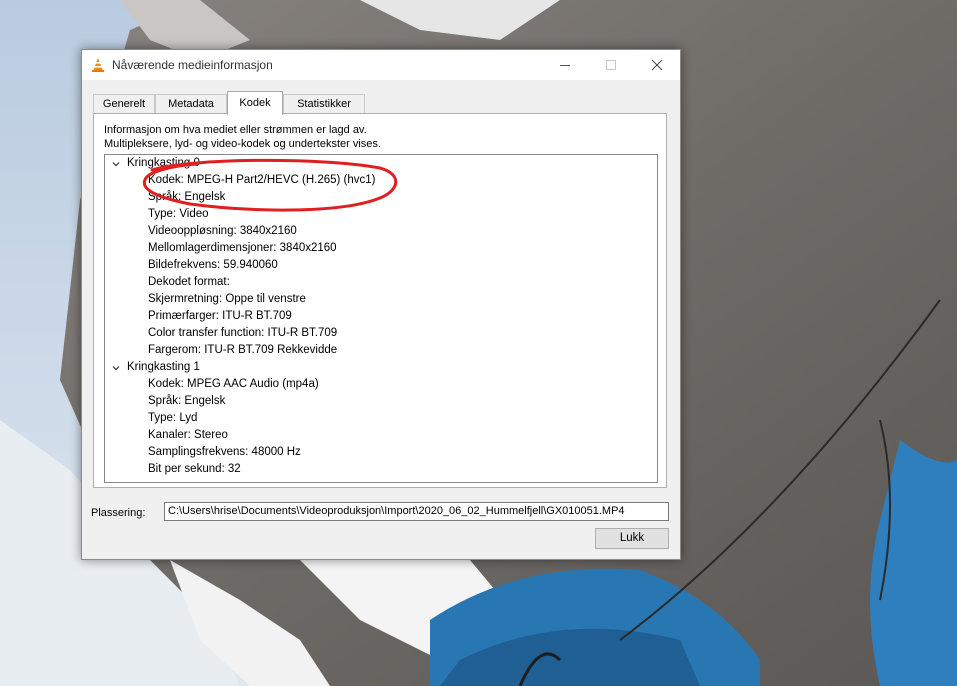  I want to click on minimize-icon, so click(565, 65).